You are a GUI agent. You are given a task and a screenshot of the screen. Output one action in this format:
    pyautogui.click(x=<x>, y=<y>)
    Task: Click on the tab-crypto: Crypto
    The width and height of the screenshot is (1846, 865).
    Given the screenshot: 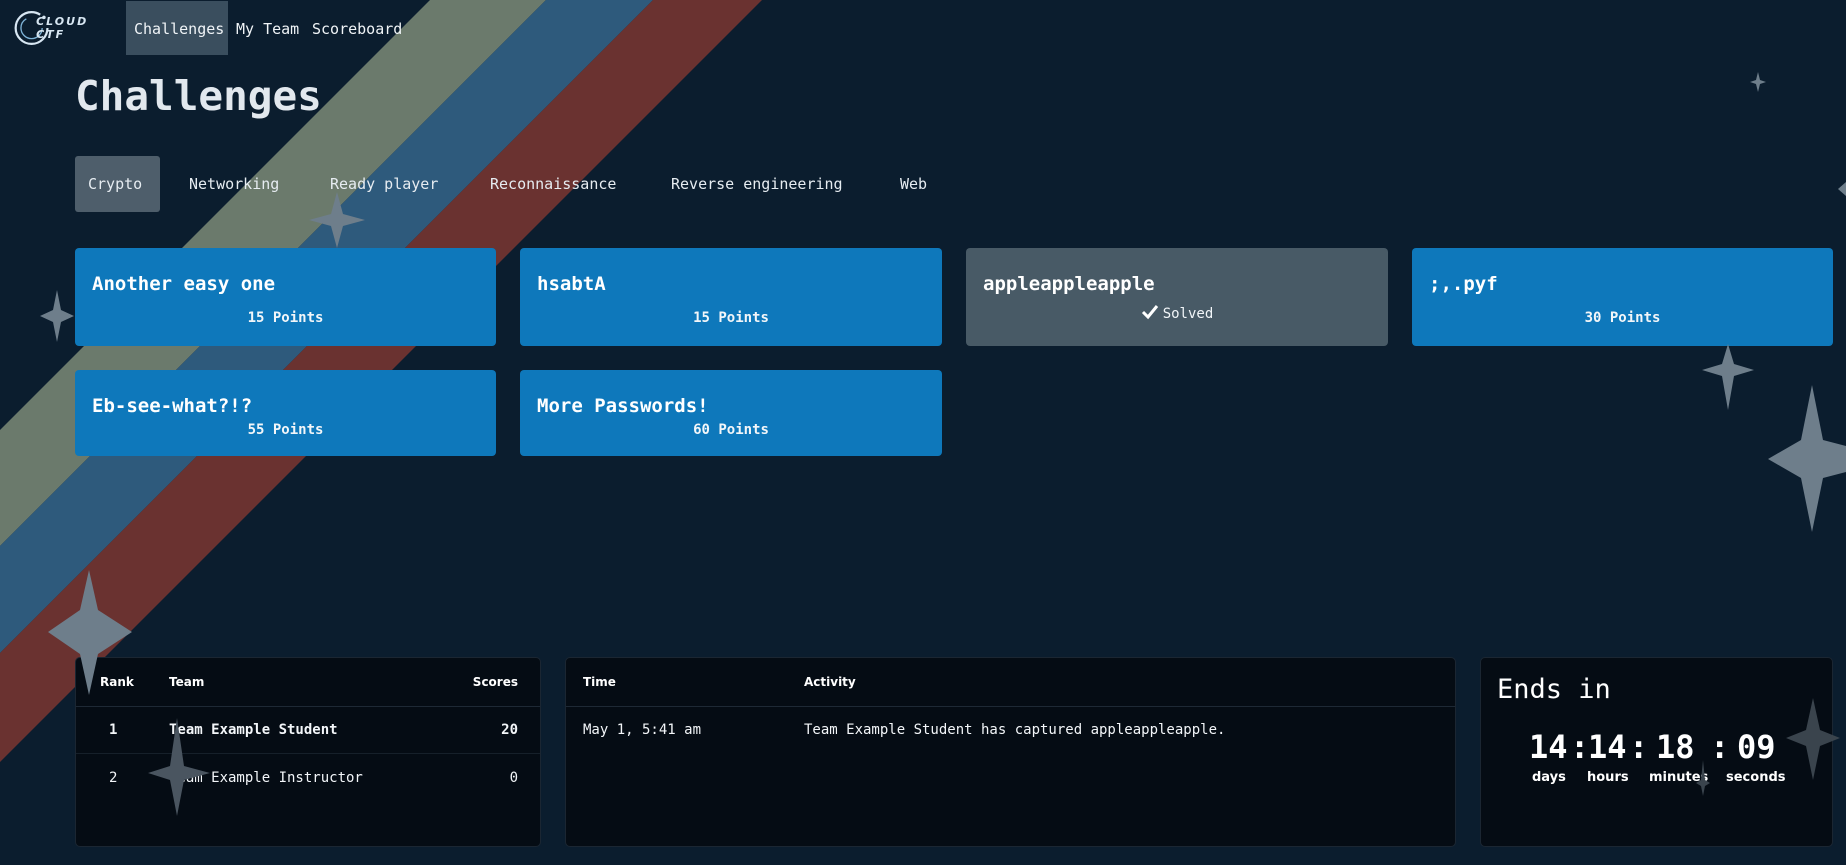 What is the action you would take?
    pyautogui.click(x=117, y=184)
    